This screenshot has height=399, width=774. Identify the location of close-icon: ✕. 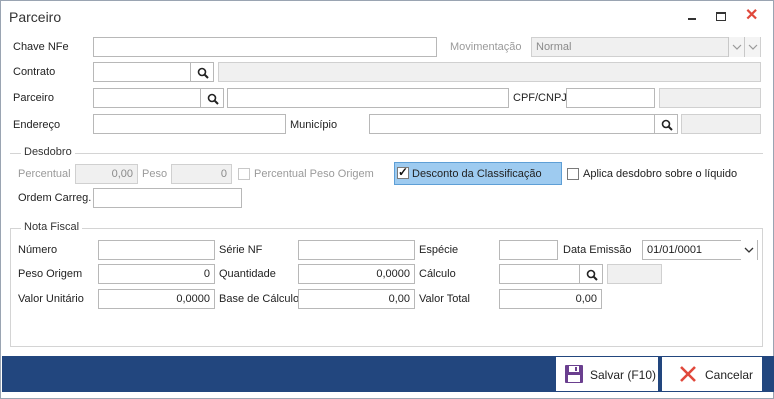
(752, 15).